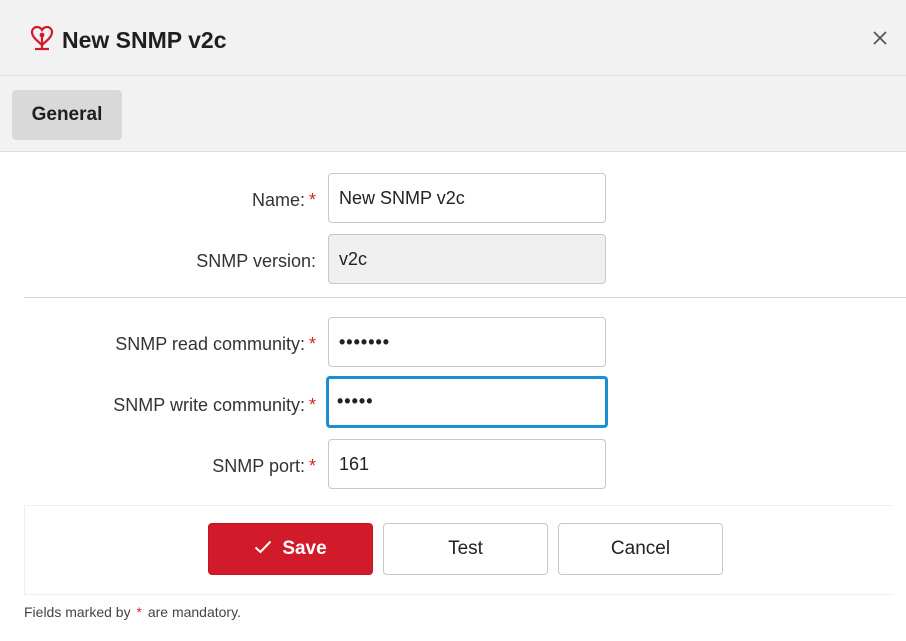 This screenshot has height=641, width=906. Describe the element at coordinates (42, 38) in the screenshot. I see `snmp-device-icon` at that location.